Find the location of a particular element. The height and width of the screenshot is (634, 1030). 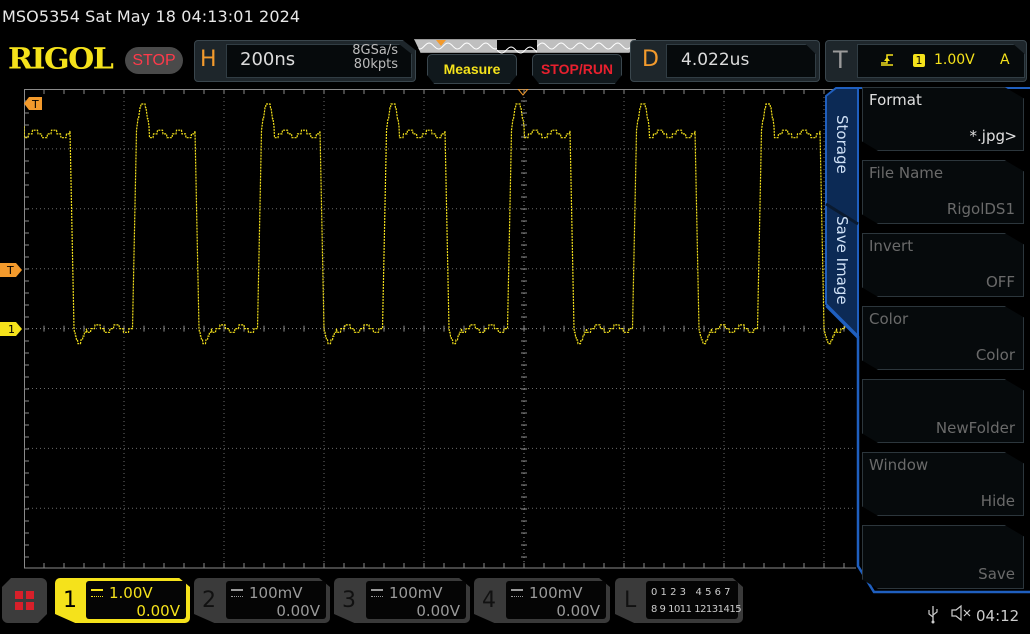

acquisition-info: 8GSa/s 80kpts is located at coordinates (364, 58).